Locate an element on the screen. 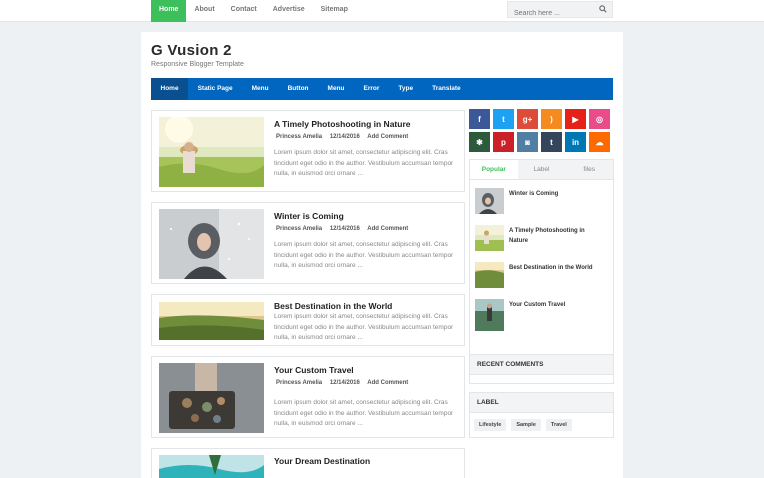 This screenshot has width=764, height=478. label-tag: Sample is located at coordinates (526, 425).